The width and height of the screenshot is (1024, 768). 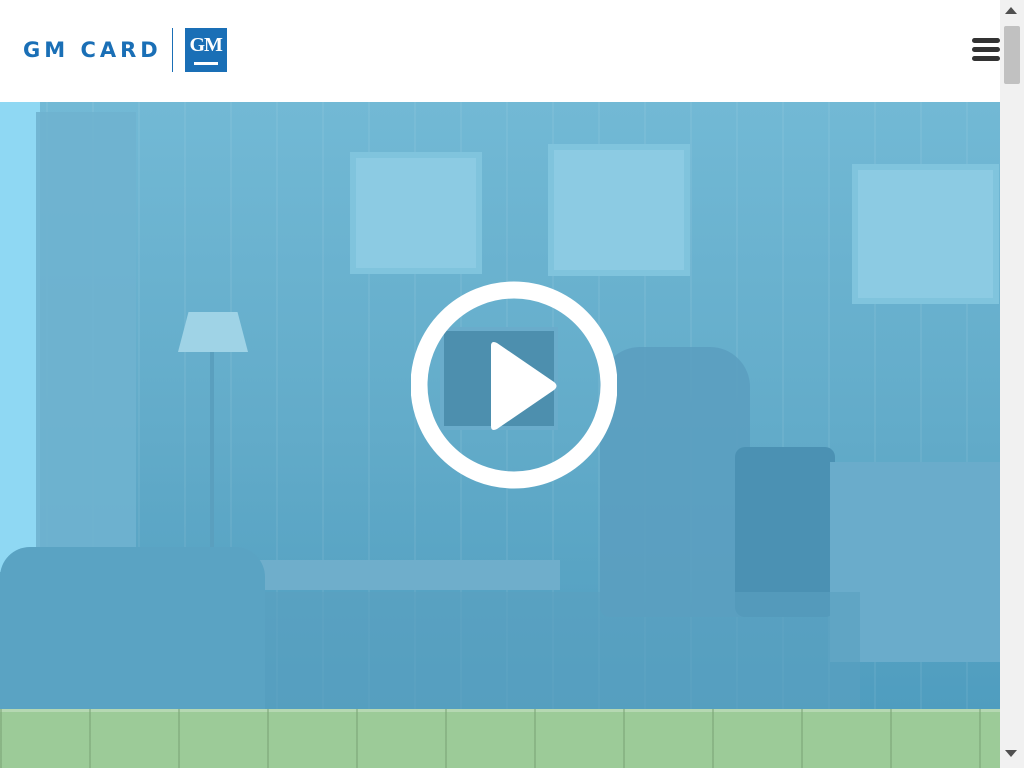 What do you see at coordinates (1012, 55) in the screenshot?
I see `scroll-thumb` at bounding box center [1012, 55].